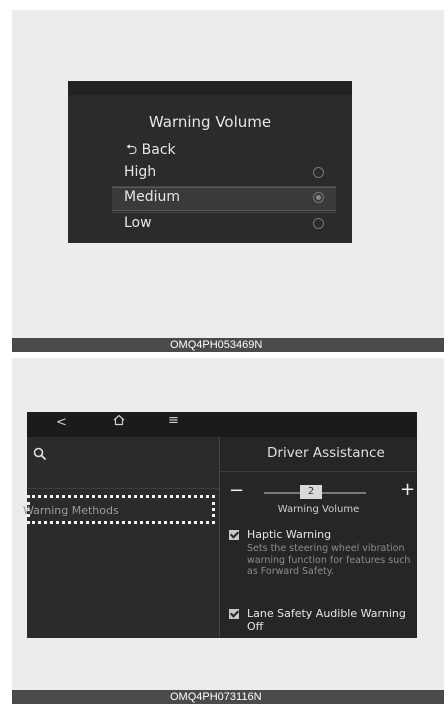  I want to click on caption-bar-bottom: OMQ4PH073116N, so click(228, 697).